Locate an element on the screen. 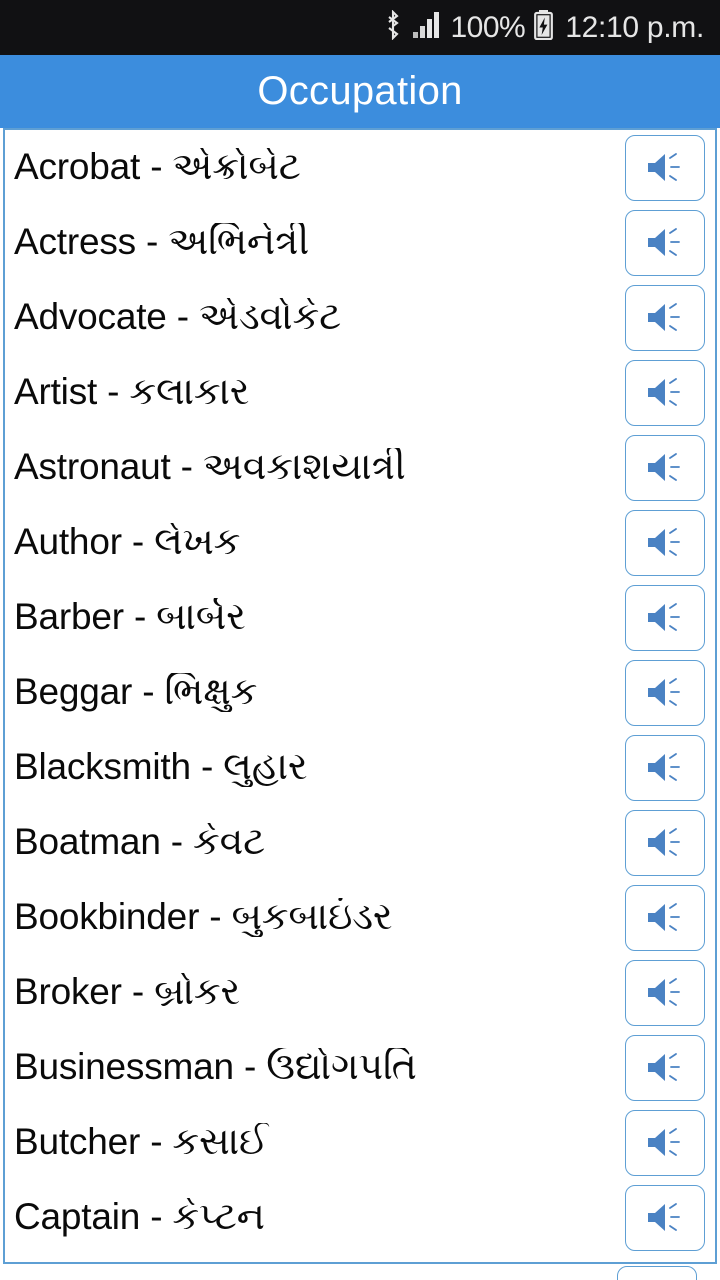 This screenshot has height=1280, width=720. row-english: Butcher is located at coordinates (77, 1142).